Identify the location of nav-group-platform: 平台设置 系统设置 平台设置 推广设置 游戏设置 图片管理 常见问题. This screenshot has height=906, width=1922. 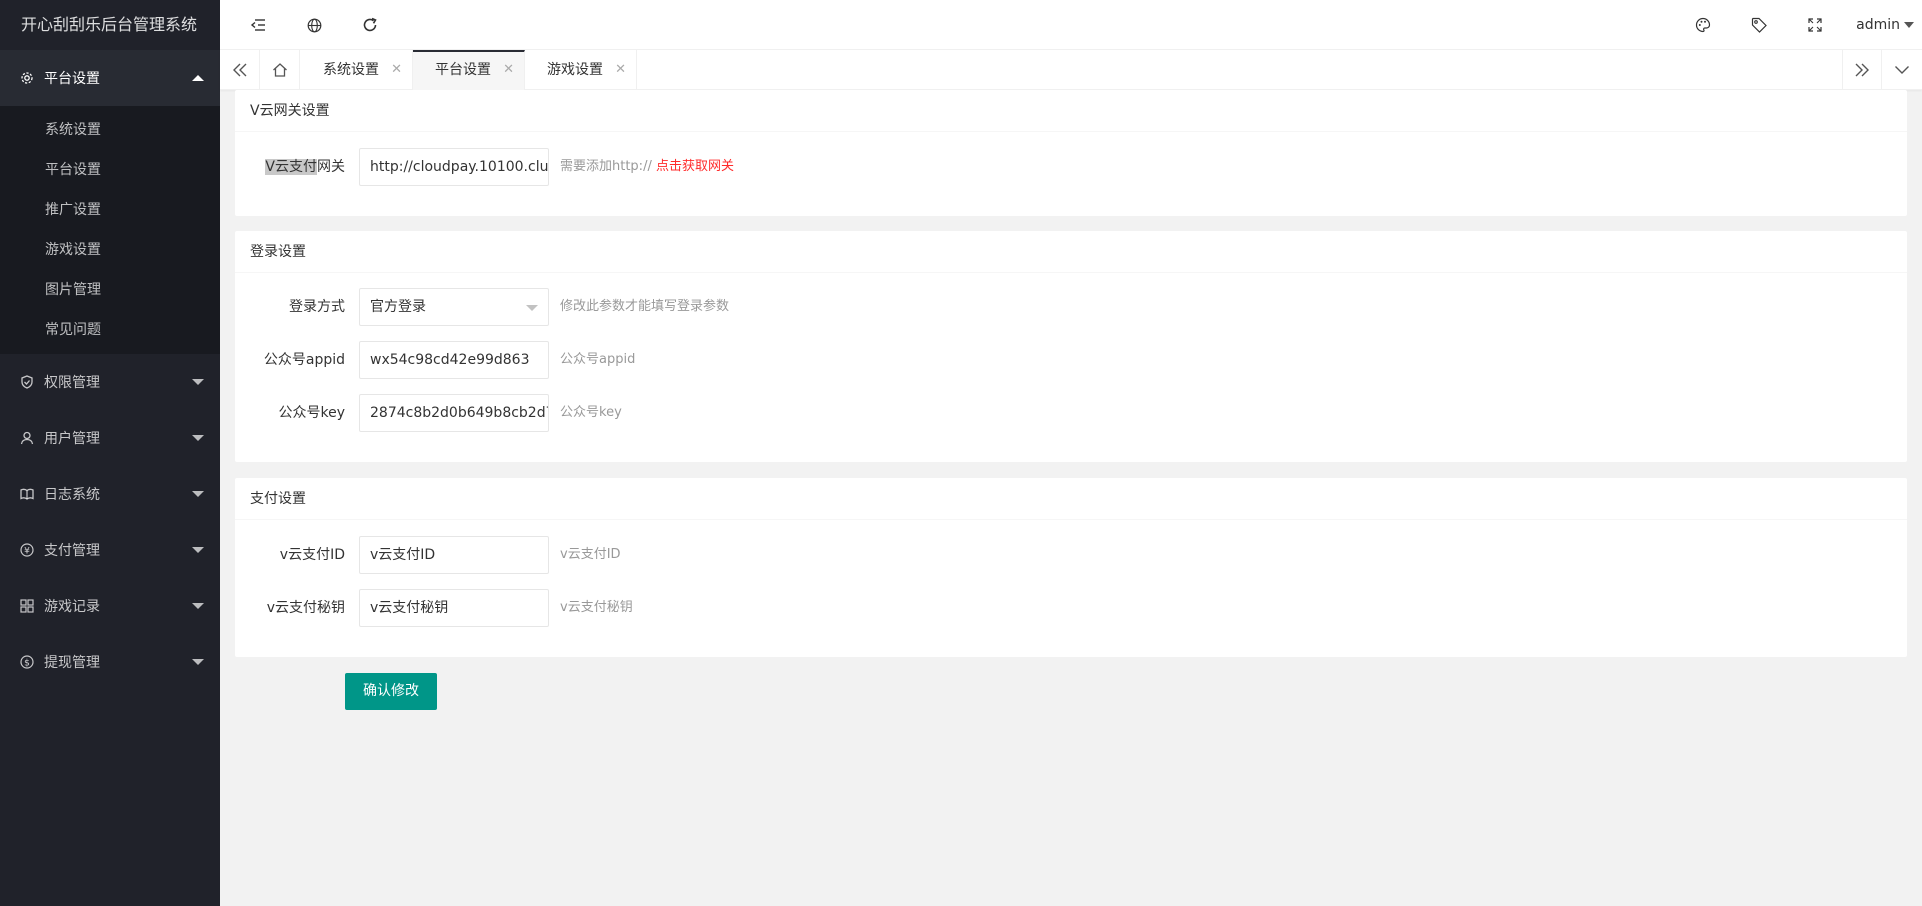
(110, 202).